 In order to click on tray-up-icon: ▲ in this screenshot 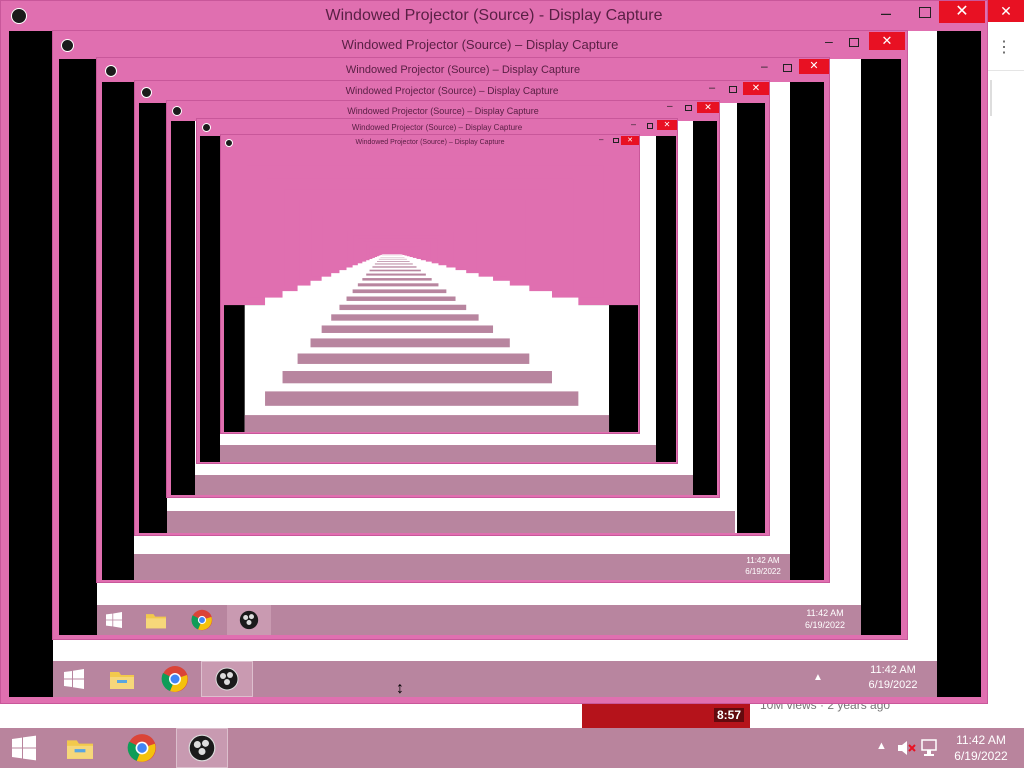, I will do `click(818, 677)`.